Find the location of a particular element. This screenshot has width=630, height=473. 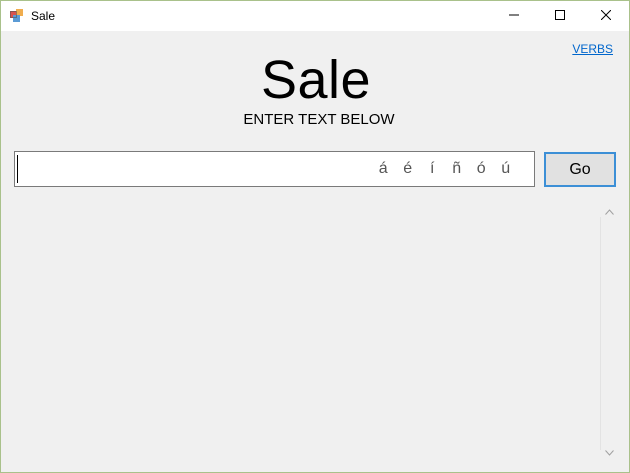

accent-buttons: á é í ñ ó ú is located at coordinates (444, 169).